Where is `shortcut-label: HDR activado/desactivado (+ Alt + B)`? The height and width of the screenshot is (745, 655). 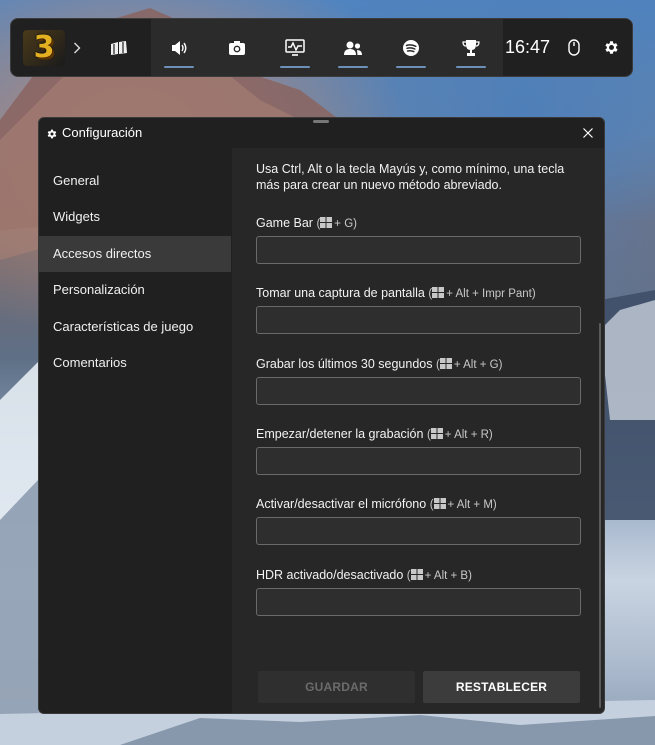 shortcut-label: HDR activado/desactivado (+ Alt + B) is located at coordinates (364, 575).